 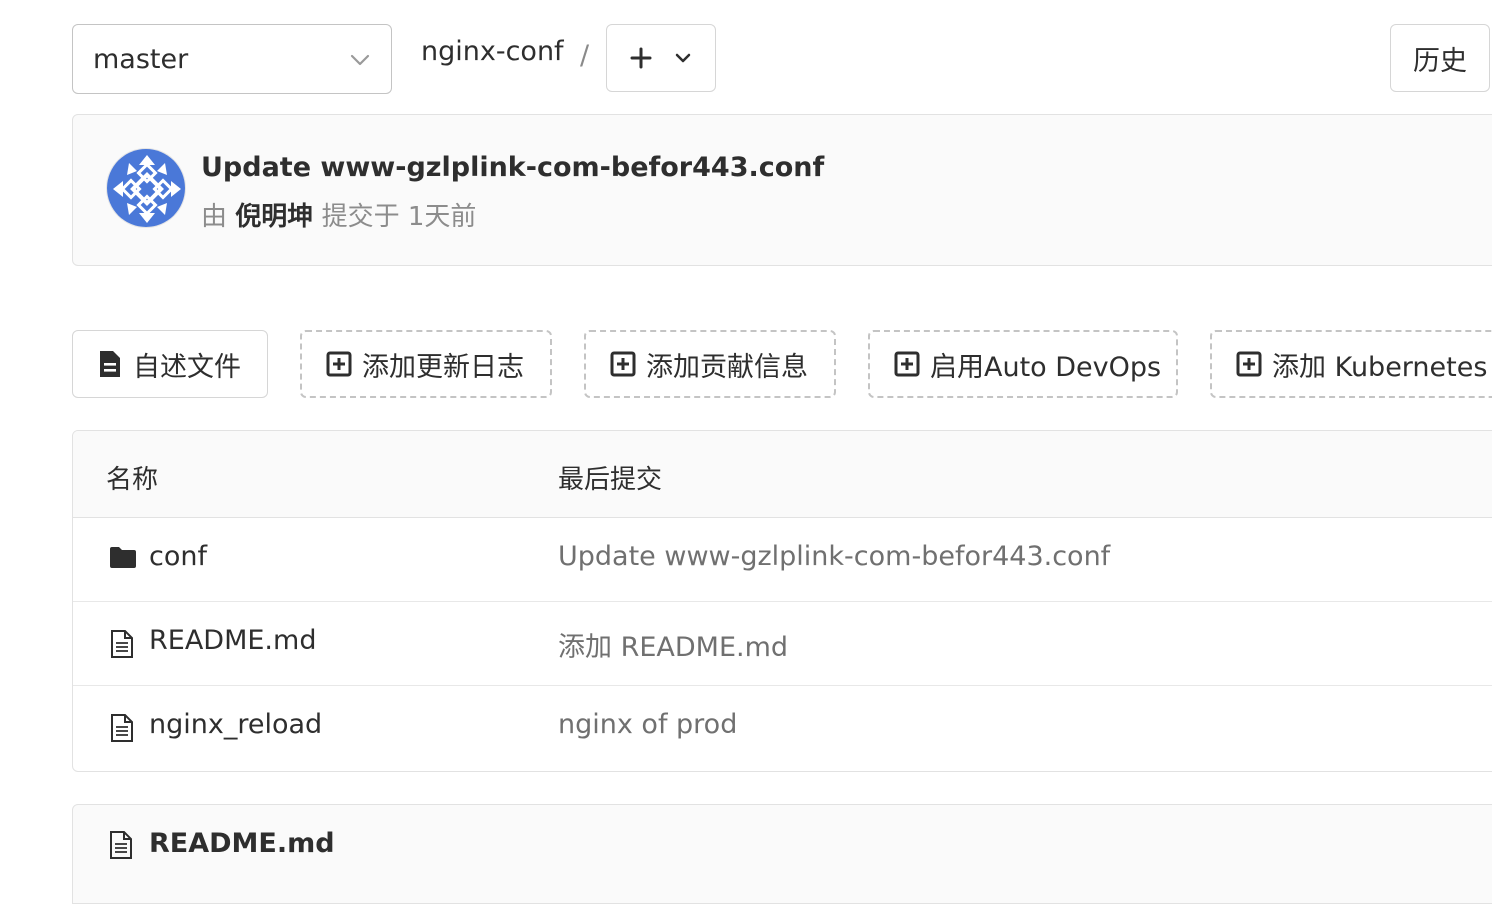 What do you see at coordinates (232, 640) in the screenshot?
I see `file-name: README.md` at bounding box center [232, 640].